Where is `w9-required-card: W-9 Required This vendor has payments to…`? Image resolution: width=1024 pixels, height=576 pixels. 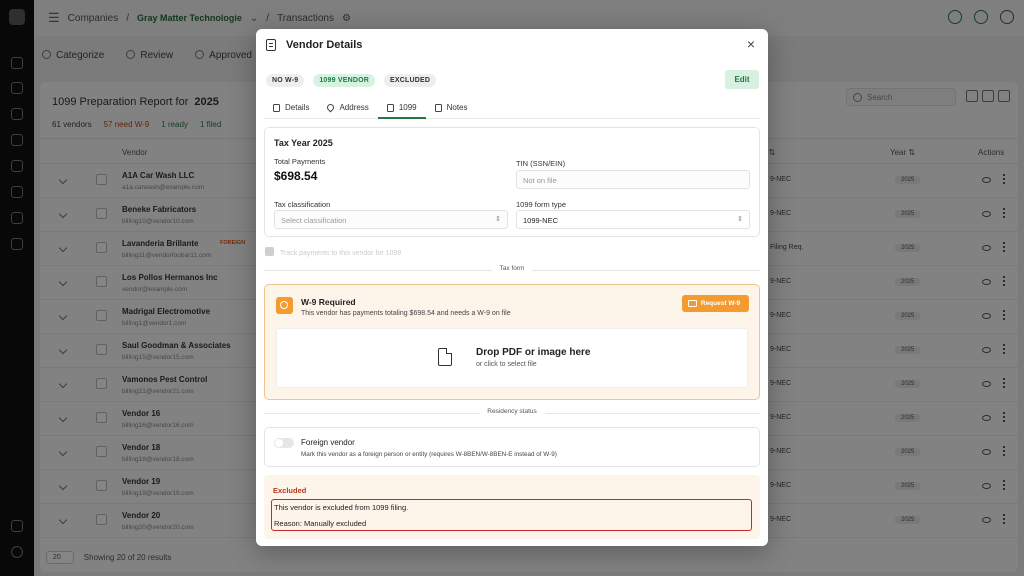
w9-required-card: W-9 Required This vendor has payments to… is located at coordinates (512, 342).